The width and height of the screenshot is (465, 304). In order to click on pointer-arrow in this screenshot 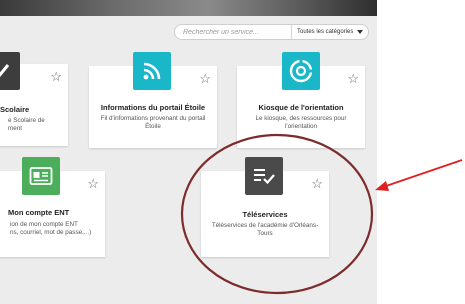, I will do `click(424, 173)`.